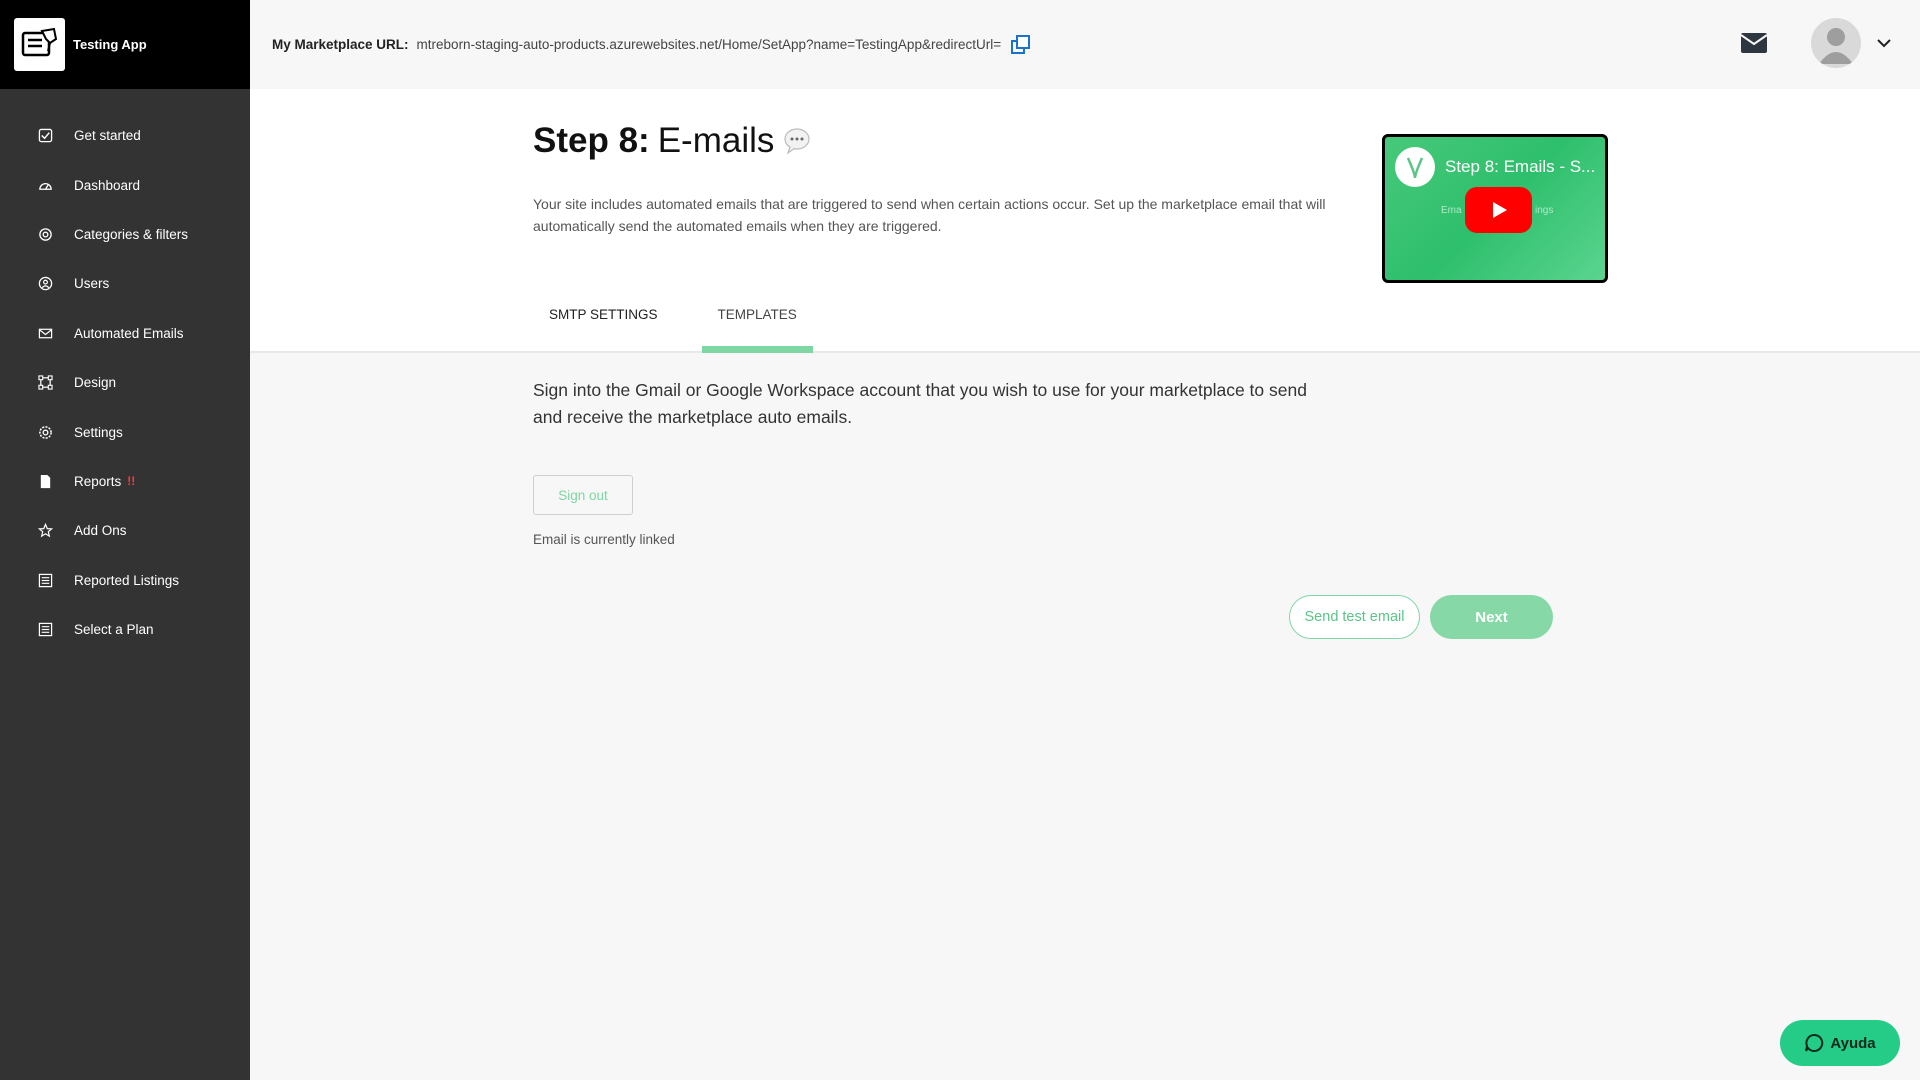 This screenshot has height=1080, width=1920. I want to click on sidebar-item-label: Users, so click(92, 284).